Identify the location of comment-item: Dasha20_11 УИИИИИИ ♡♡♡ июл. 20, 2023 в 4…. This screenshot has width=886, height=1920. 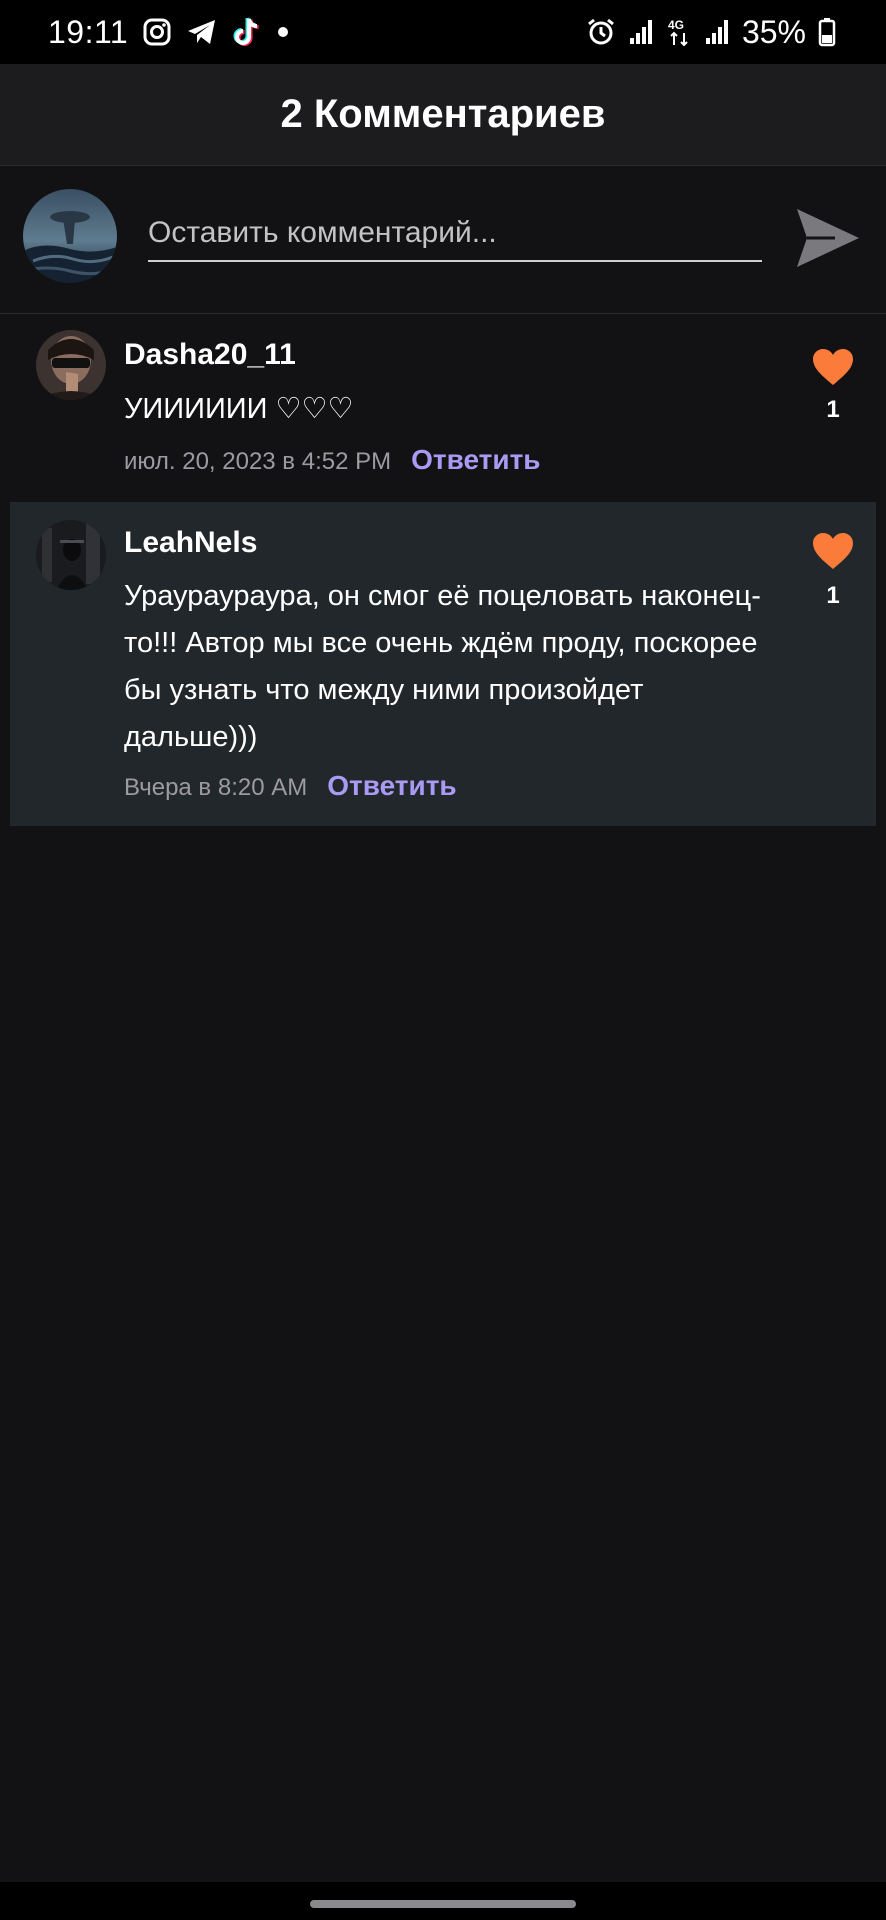
(443, 408).